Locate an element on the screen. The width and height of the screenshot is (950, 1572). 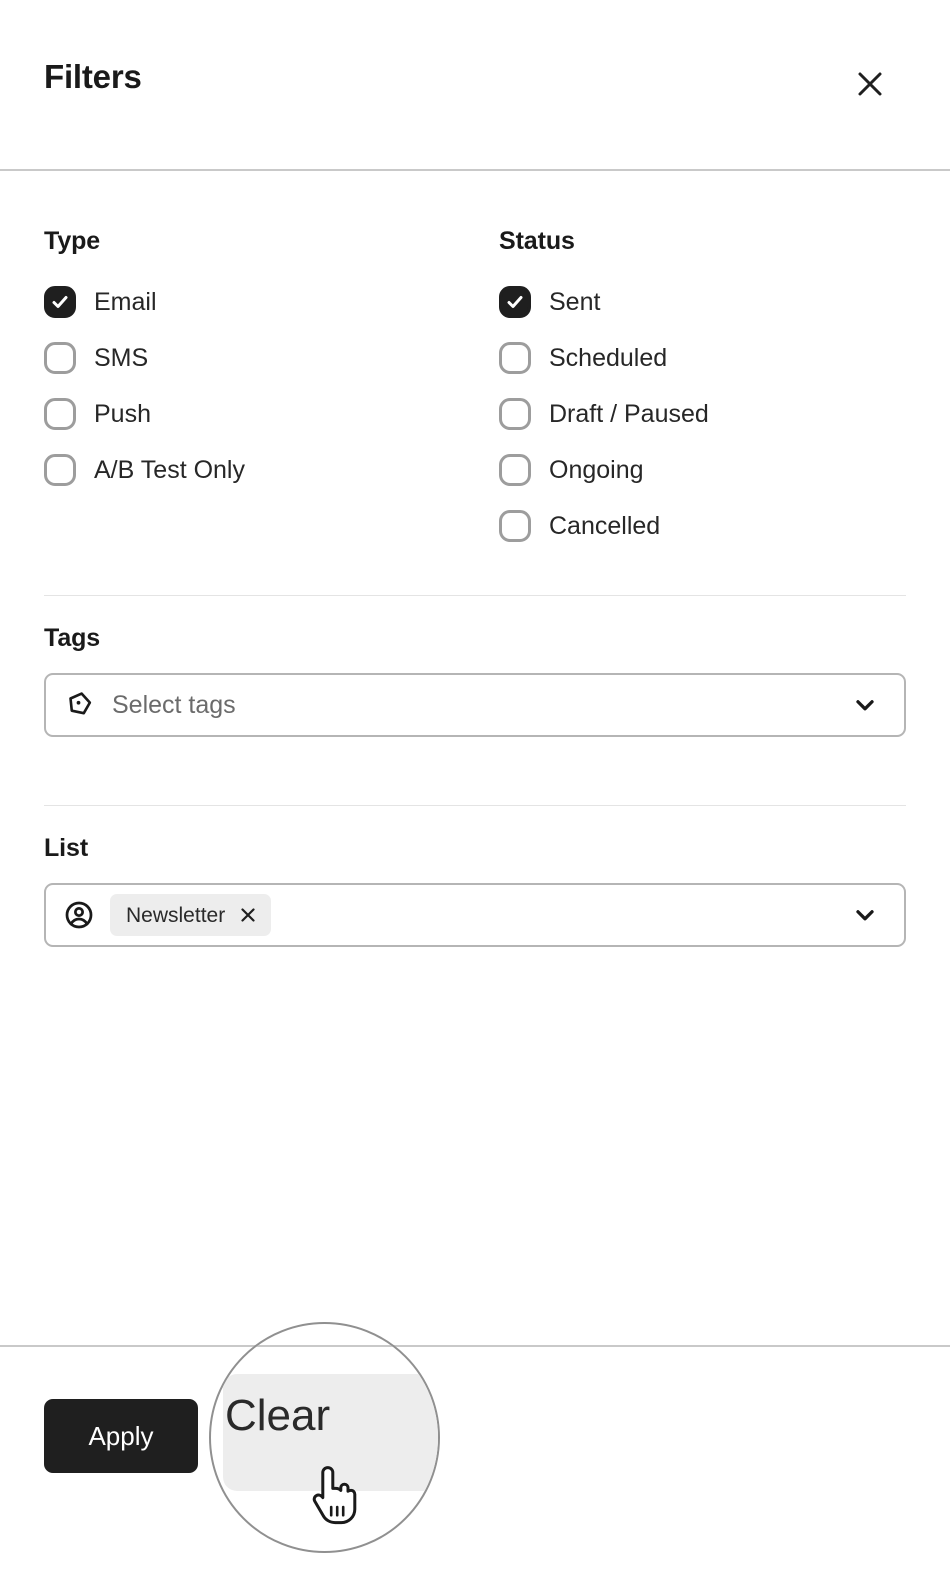
filter-group-type: Type Email SMS Push A/B Test Only is located at coordinates (271, 358).